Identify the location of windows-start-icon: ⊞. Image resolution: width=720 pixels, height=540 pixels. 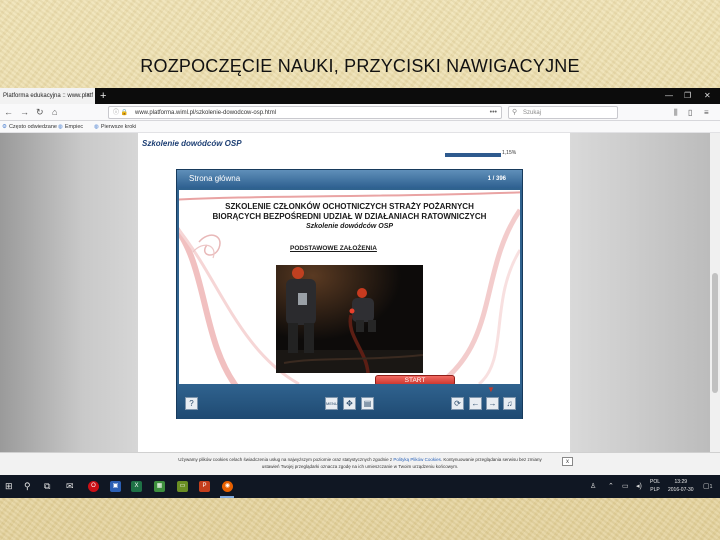
(9, 486).